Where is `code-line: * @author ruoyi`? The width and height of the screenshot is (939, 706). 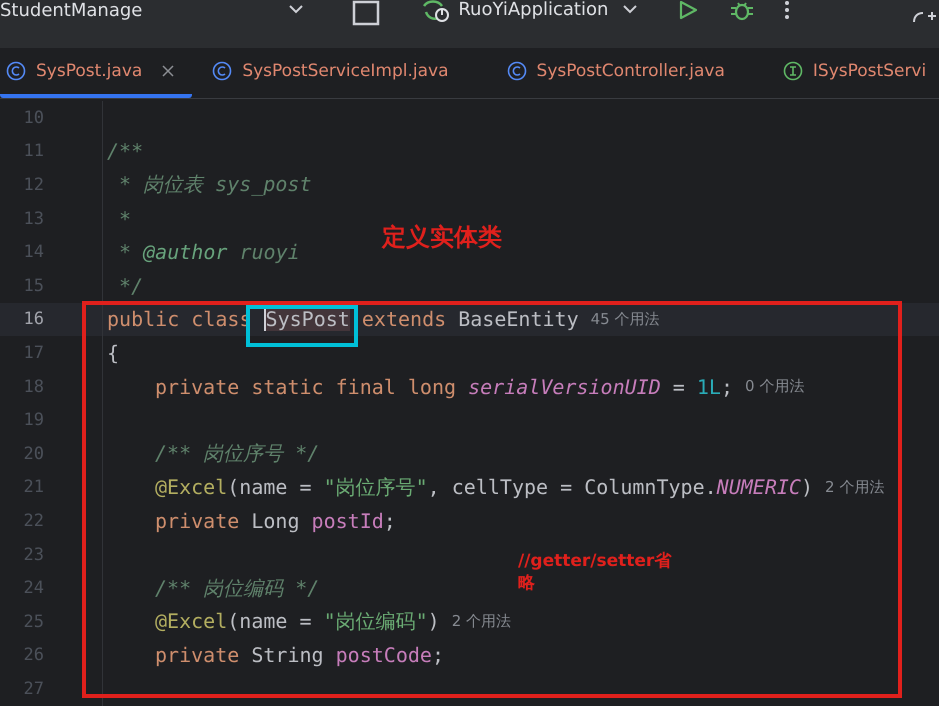 code-line: * @author ruoyi is located at coordinates (209, 252).